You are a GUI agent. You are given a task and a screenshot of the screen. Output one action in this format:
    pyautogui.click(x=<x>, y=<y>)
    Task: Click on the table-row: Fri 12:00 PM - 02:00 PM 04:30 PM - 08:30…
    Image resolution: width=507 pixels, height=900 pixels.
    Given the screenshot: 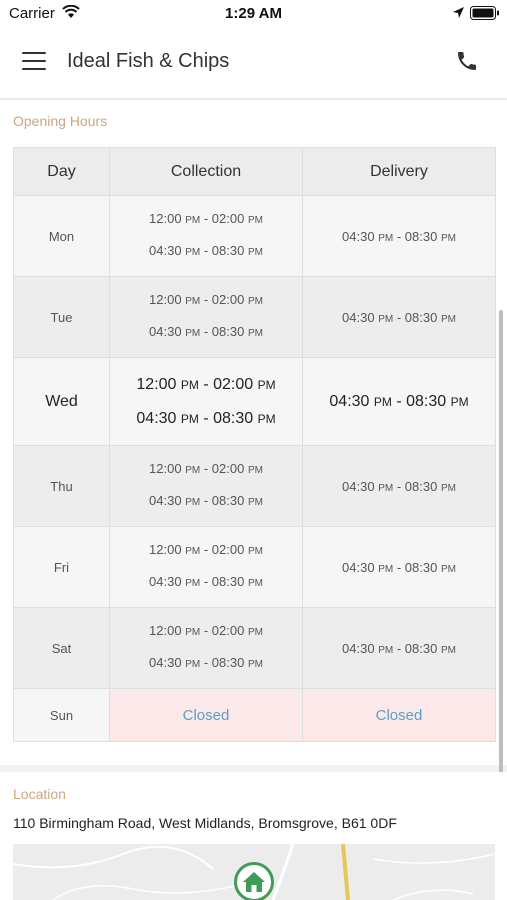 What is the action you would take?
    pyautogui.click(x=254, y=567)
    